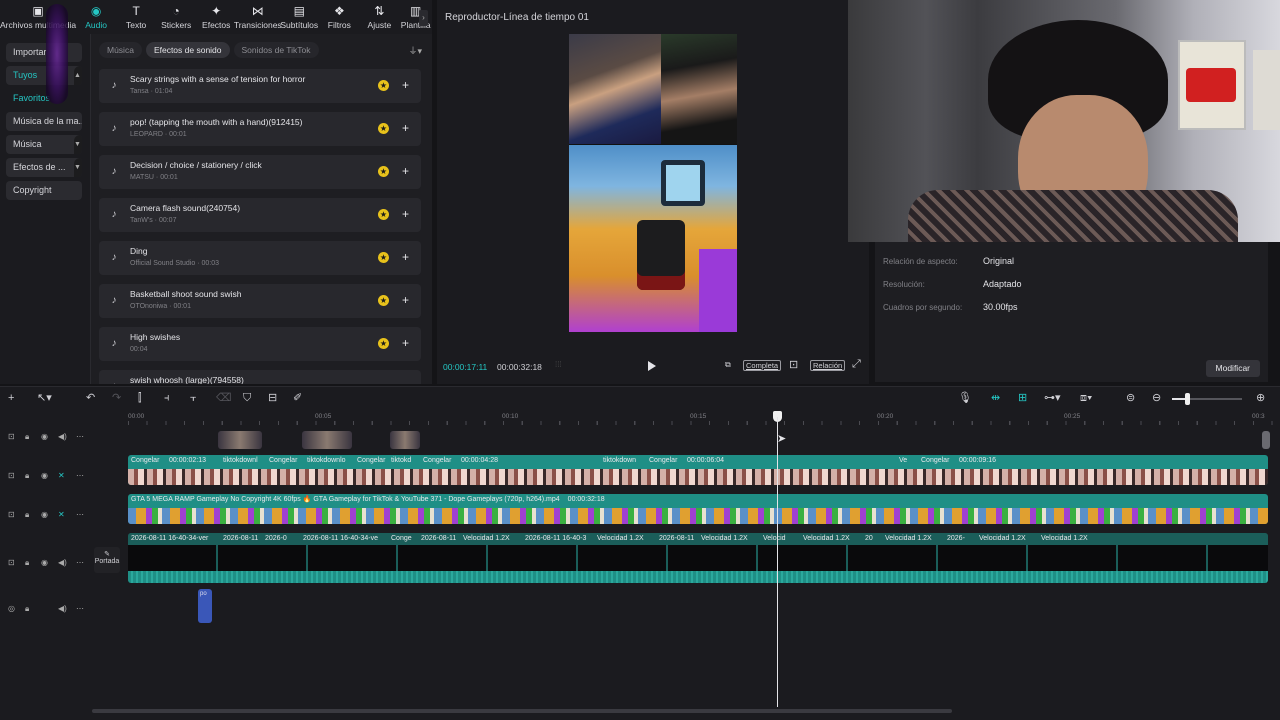  What do you see at coordinates (728, 365) in the screenshot?
I see `crop-icon: ⧉` at bounding box center [728, 365].